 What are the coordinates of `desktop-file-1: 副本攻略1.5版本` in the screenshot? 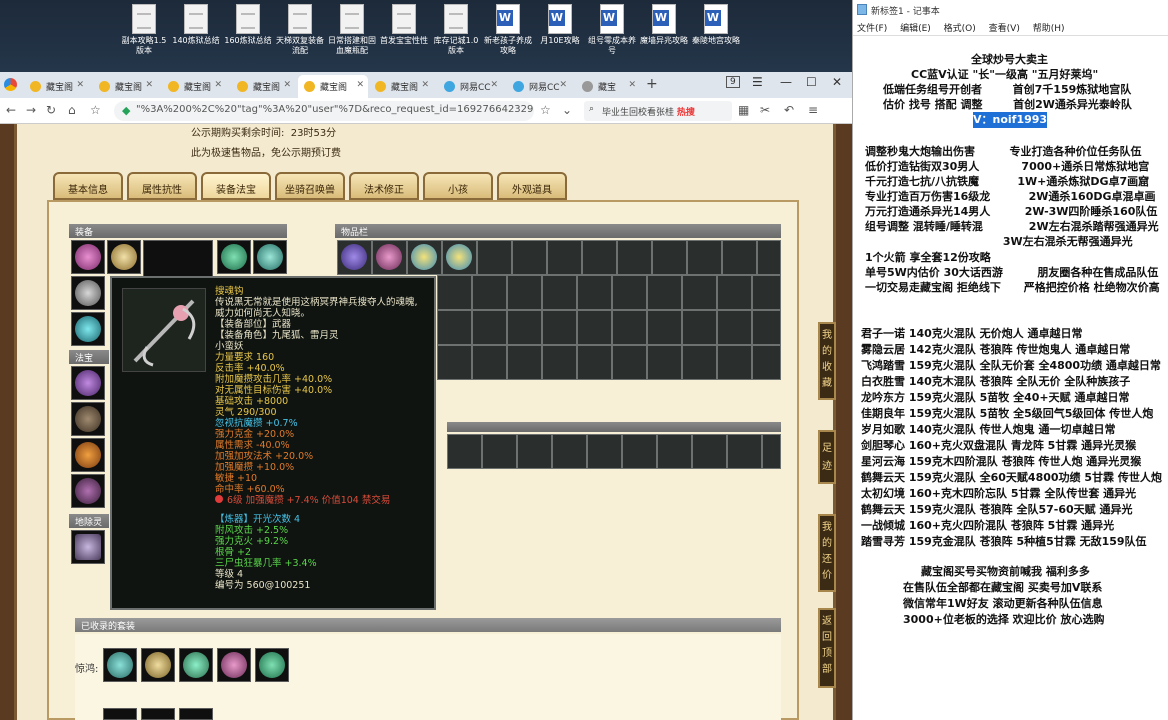 It's located at (144, 37).